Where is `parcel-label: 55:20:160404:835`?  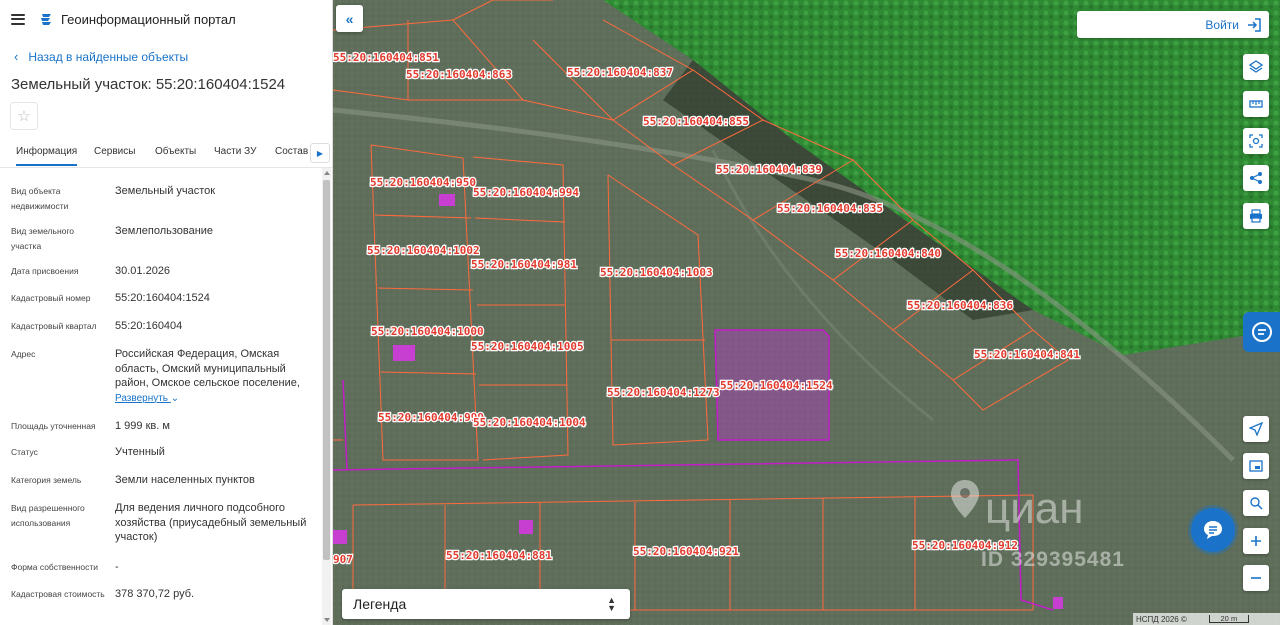
parcel-label: 55:20:160404:835 is located at coordinates (830, 208).